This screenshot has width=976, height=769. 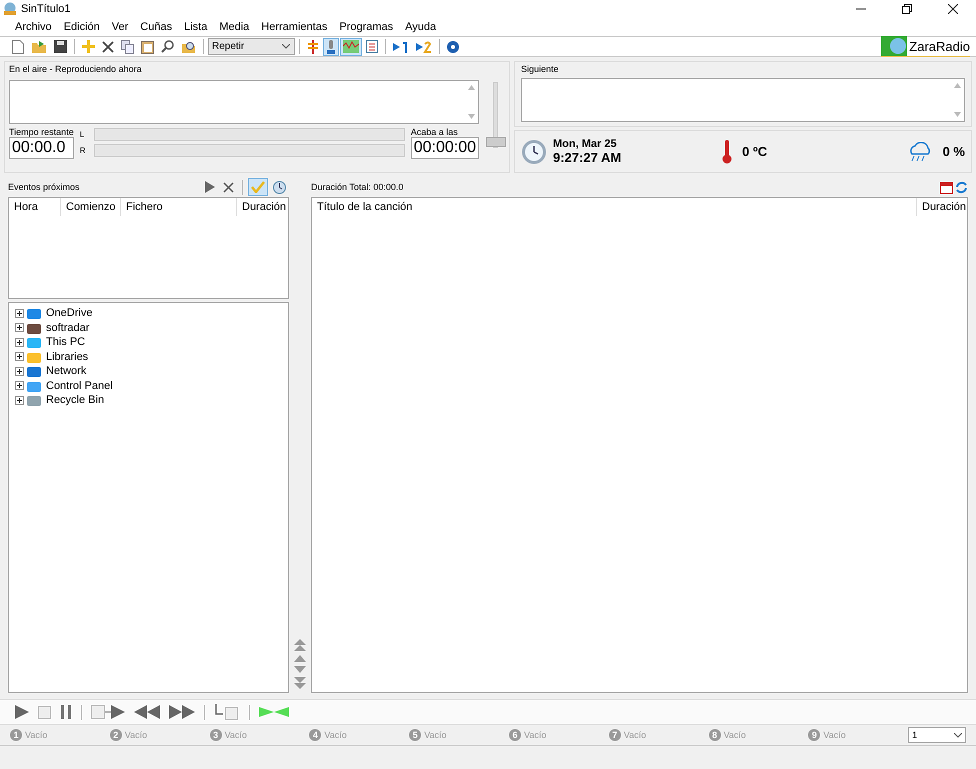 What do you see at coordinates (234, 27) in the screenshot?
I see `menu-item: Media` at bounding box center [234, 27].